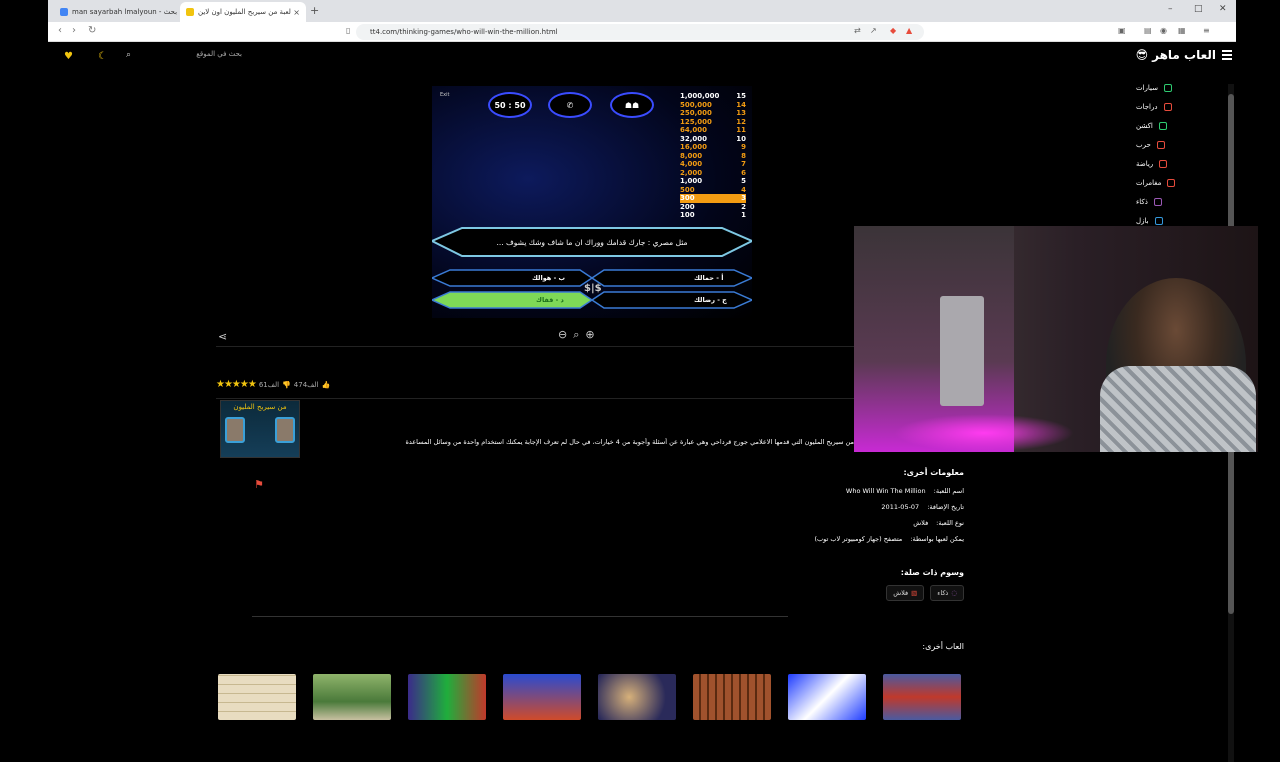 Image resolution: width=1280 pixels, height=762 pixels. I want to click on info-row: نوع اللعبة: فلاش, so click(938, 523).